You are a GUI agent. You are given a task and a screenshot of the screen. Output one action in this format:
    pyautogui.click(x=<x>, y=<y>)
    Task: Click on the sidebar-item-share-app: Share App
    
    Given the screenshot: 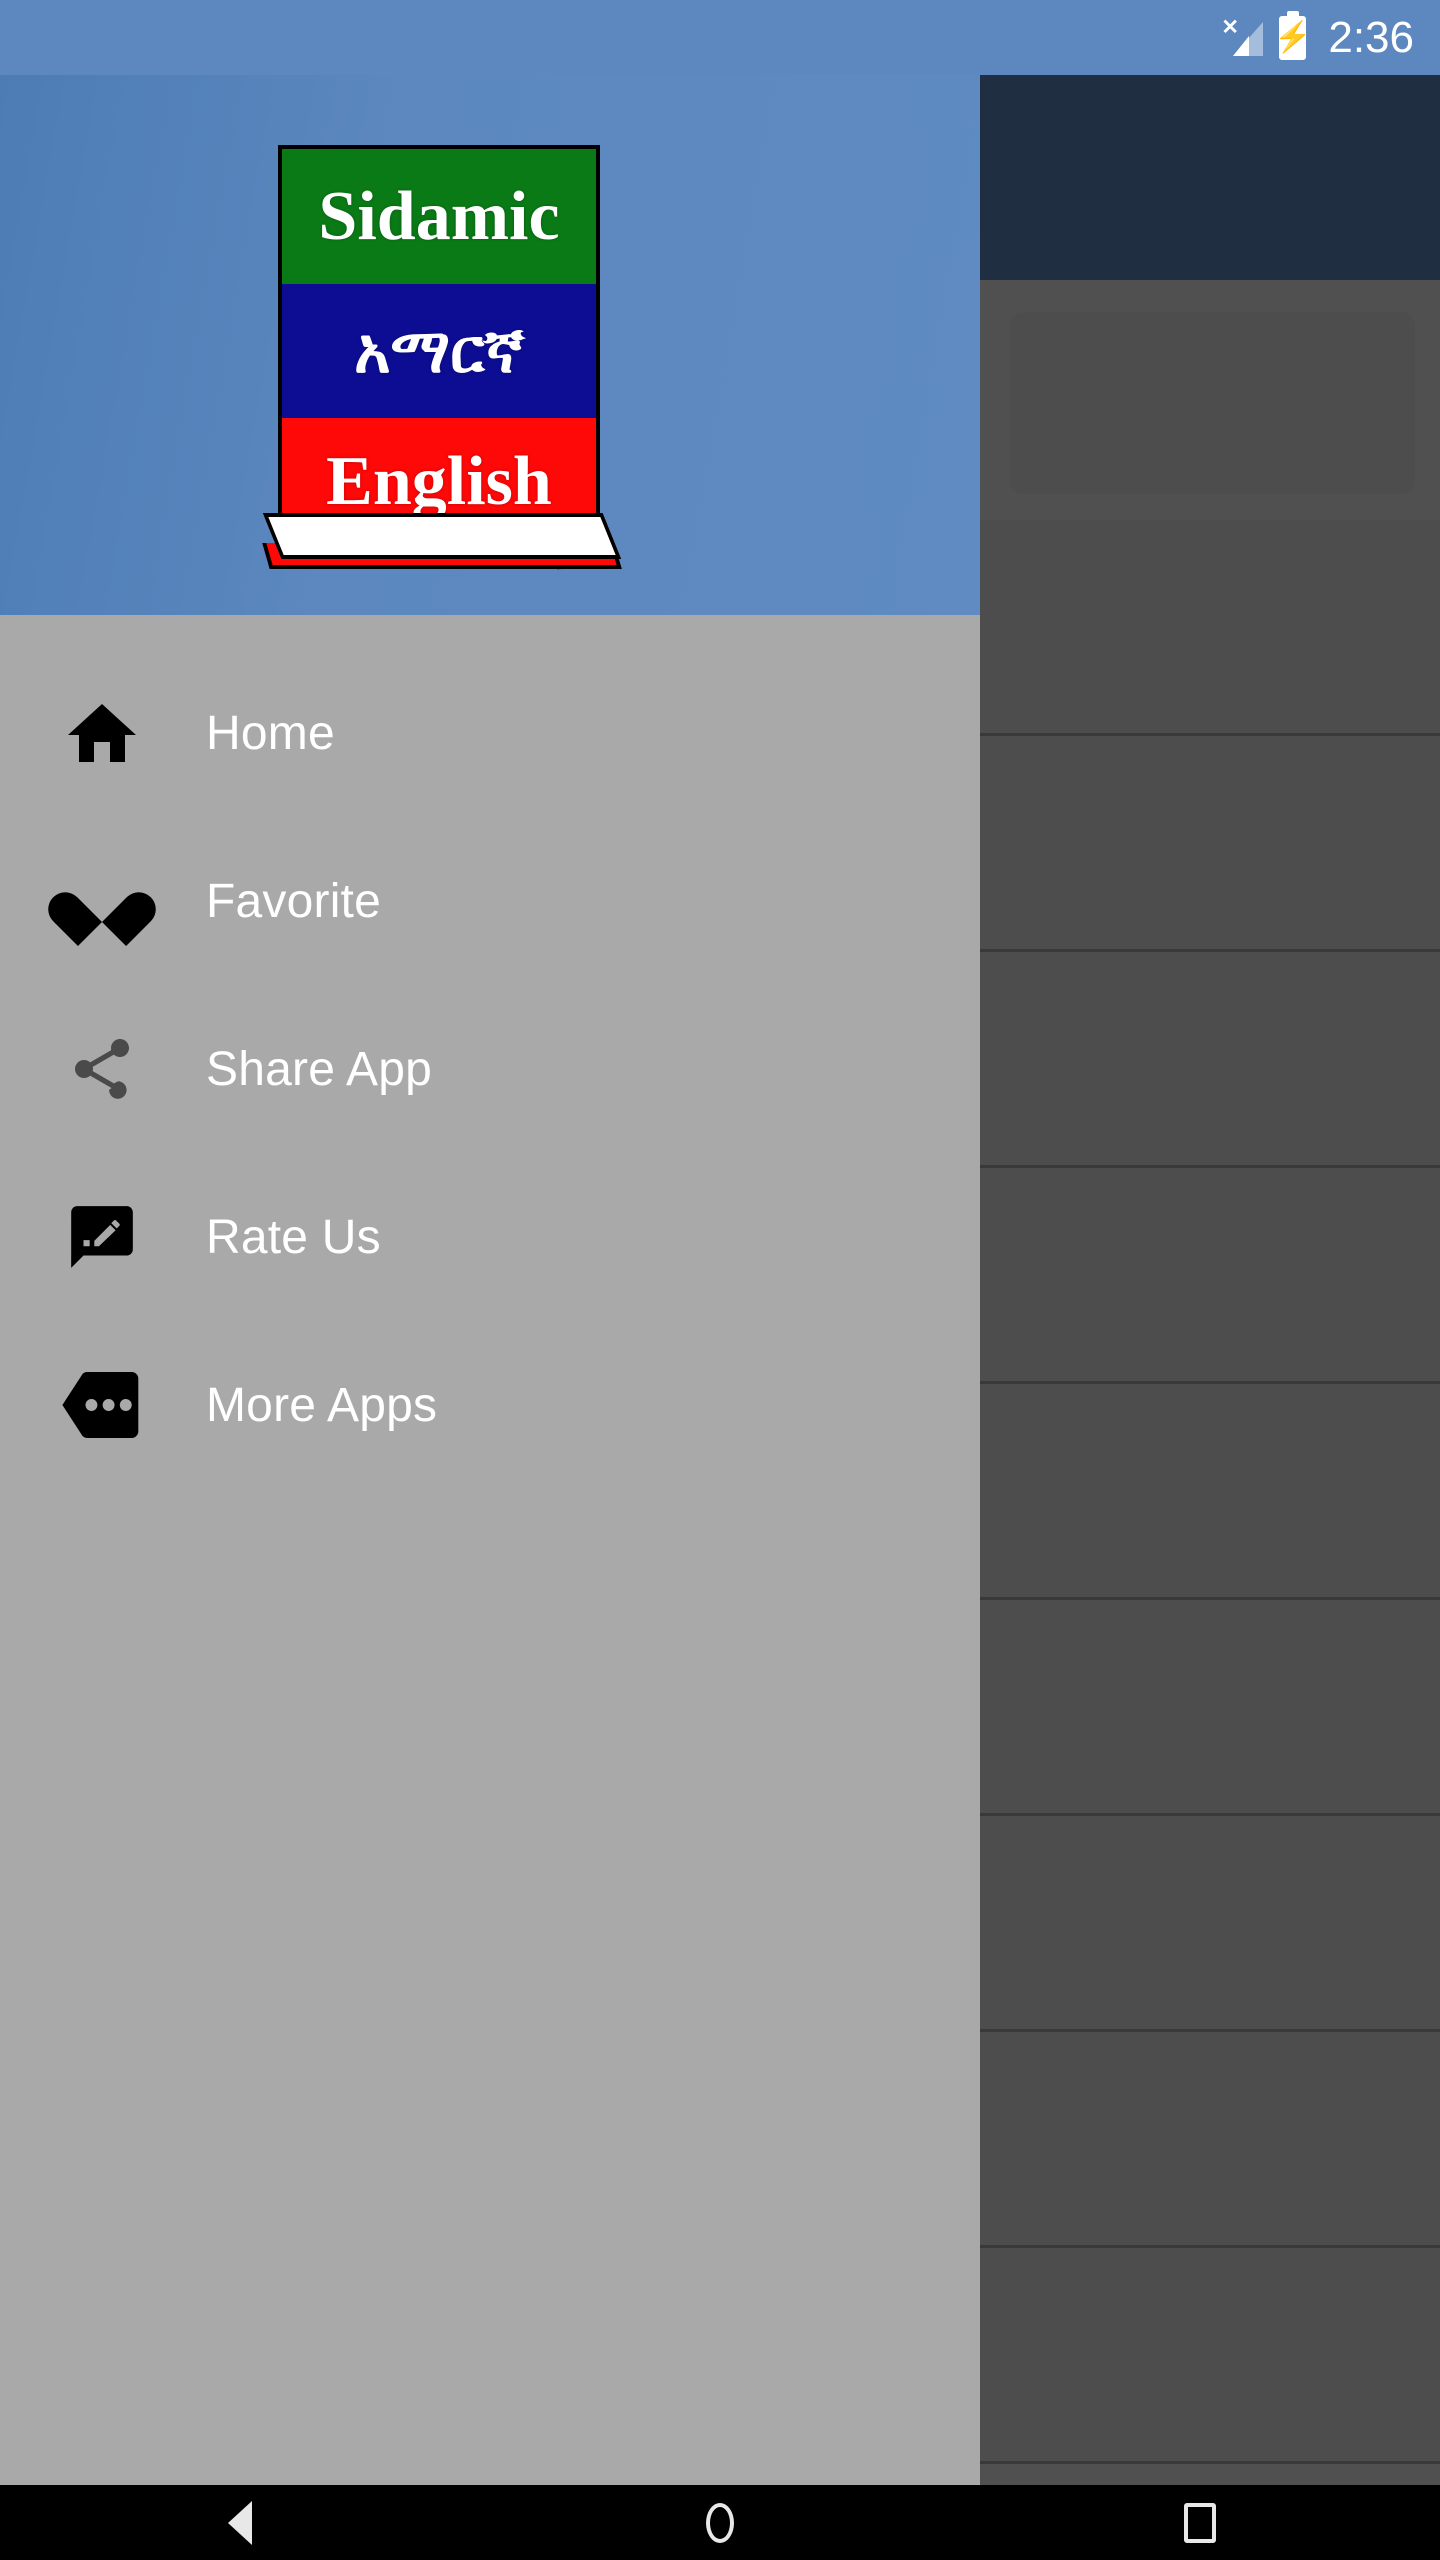 What is the action you would take?
    pyautogui.click(x=490, y=1069)
    